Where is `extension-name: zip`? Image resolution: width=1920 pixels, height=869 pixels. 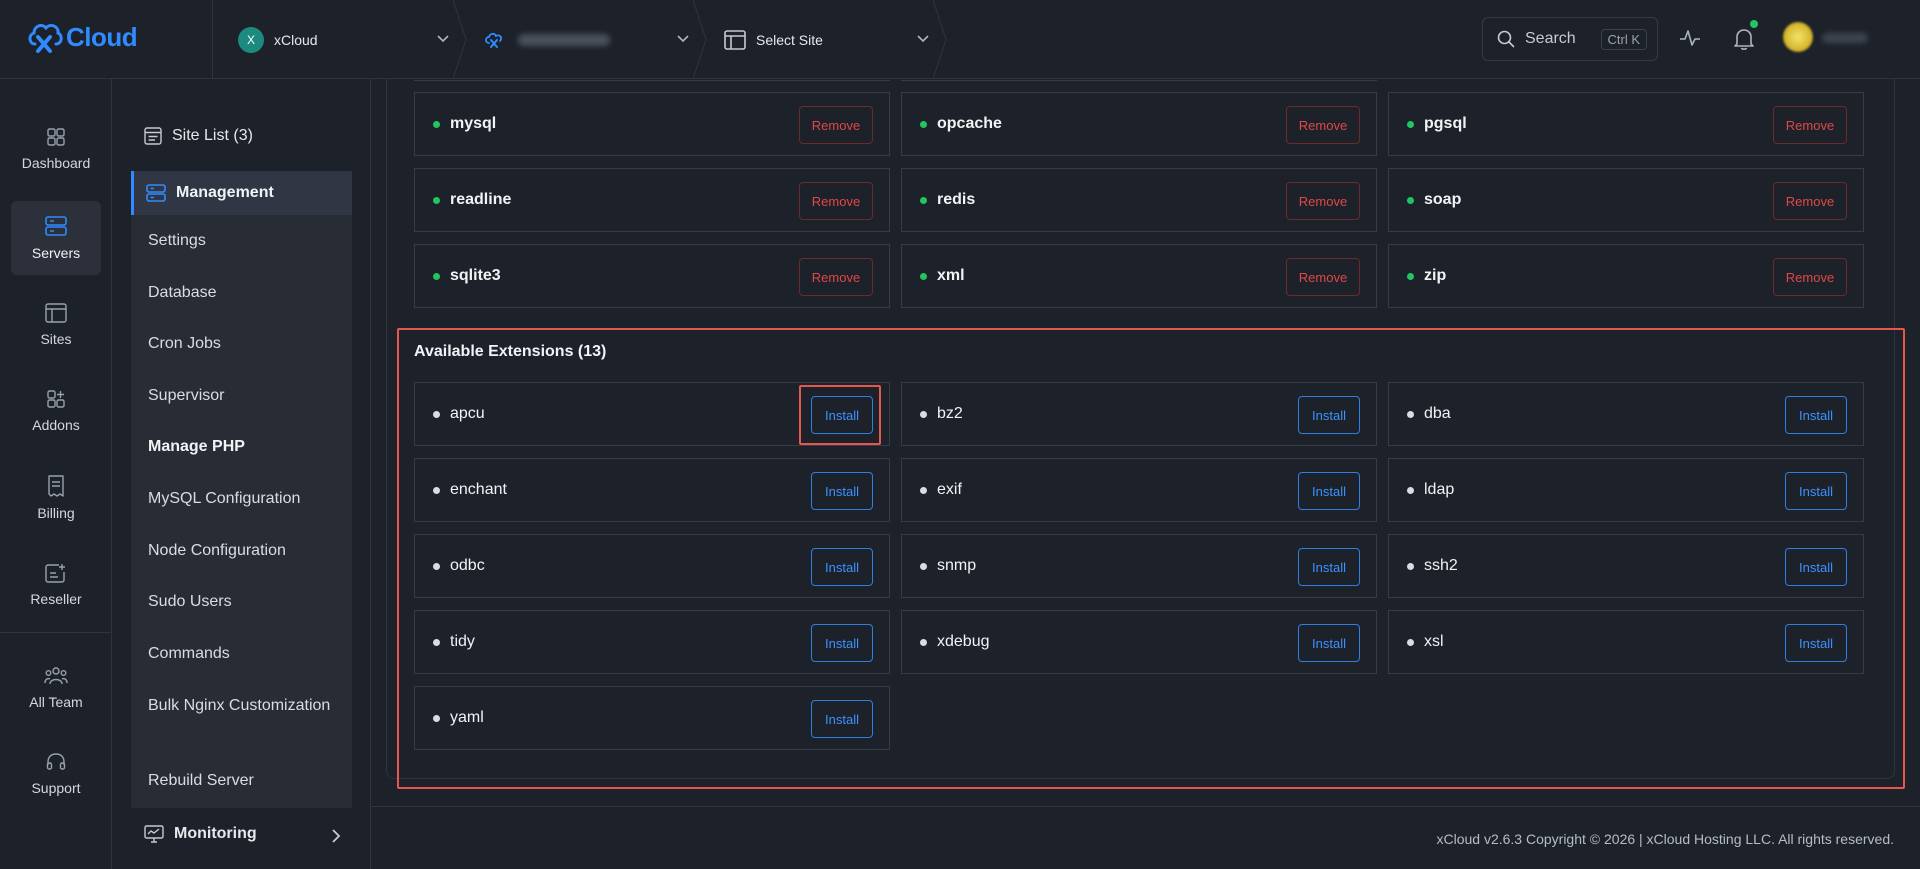 extension-name: zip is located at coordinates (1435, 275).